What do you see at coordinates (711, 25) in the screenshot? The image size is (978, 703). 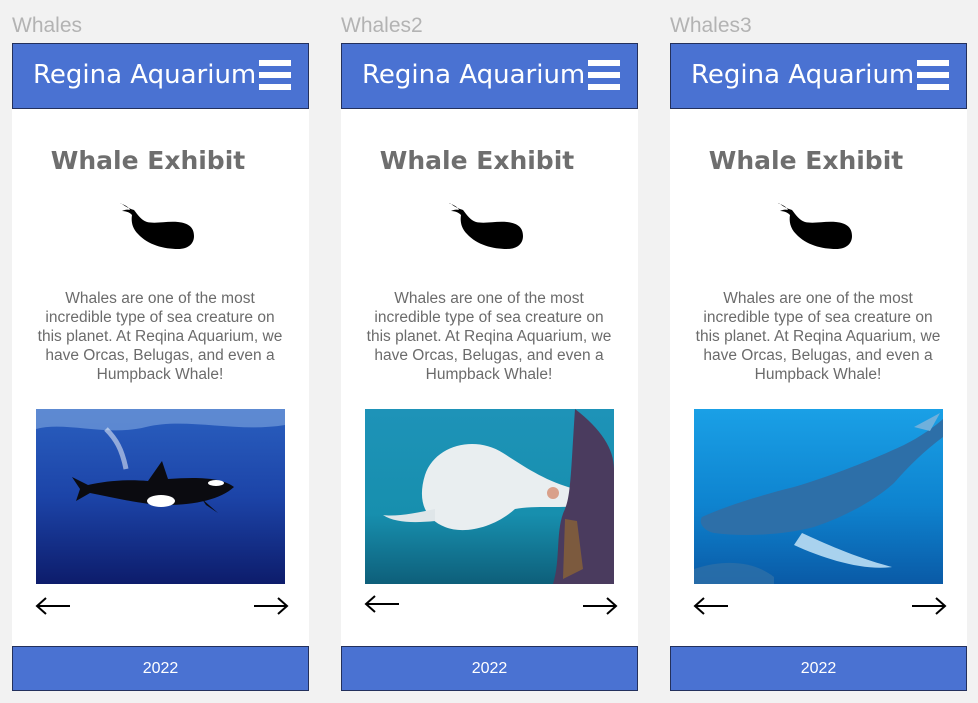 I see `artboard-label: Whales3` at bounding box center [711, 25].